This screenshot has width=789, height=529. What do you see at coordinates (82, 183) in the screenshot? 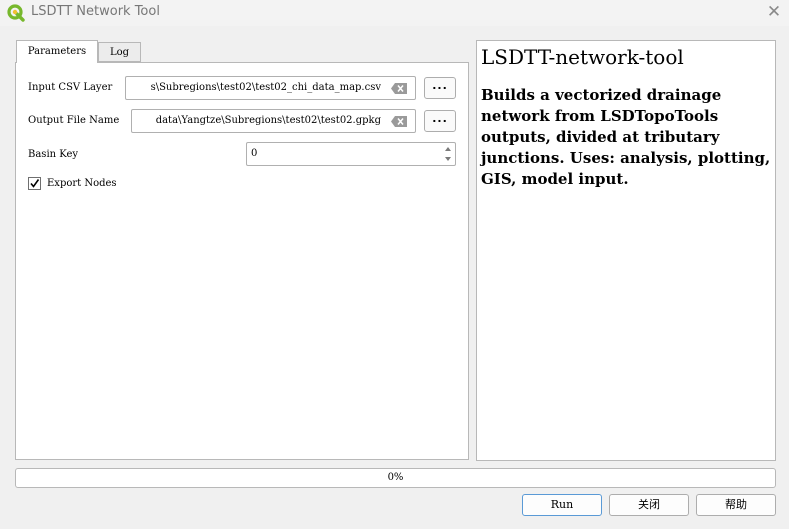
I see `export-nodes-label: Export Nodes` at bounding box center [82, 183].